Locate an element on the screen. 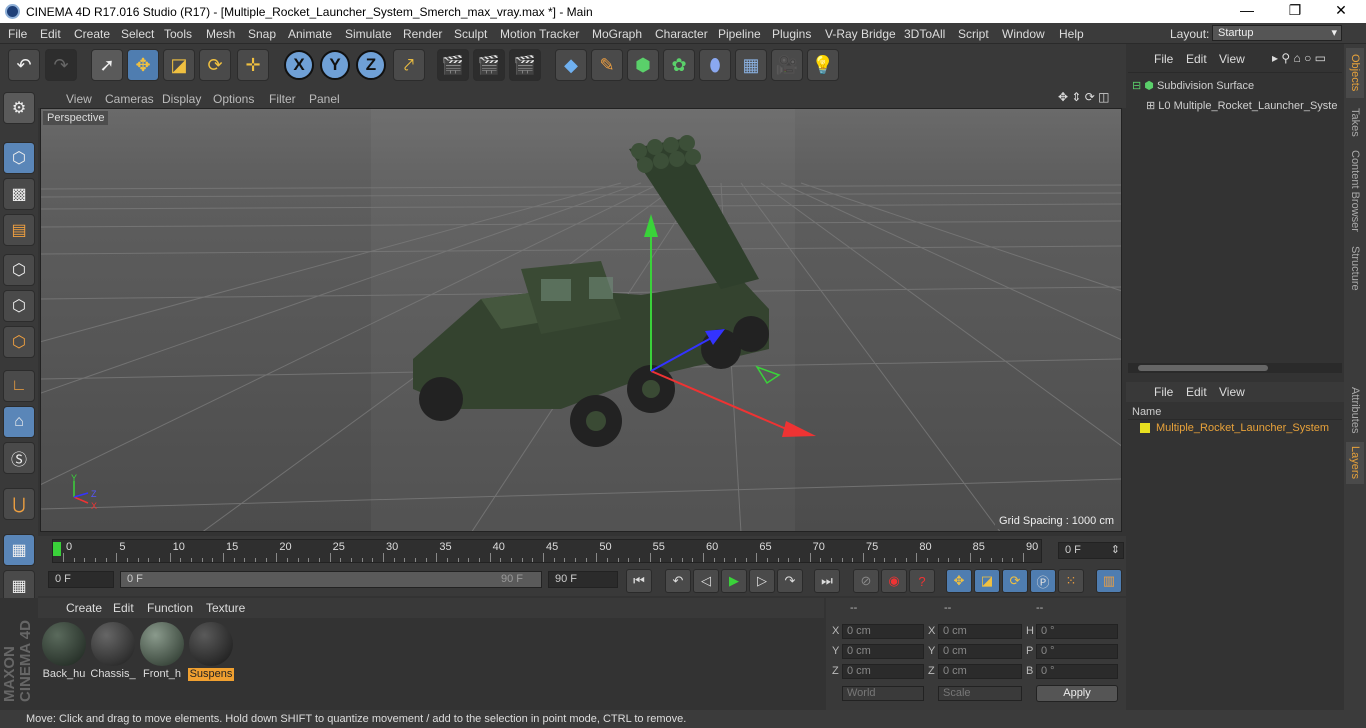 This screenshot has width=1366, height=728. rot-p-field: 0 ° is located at coordinates (1077, 651).